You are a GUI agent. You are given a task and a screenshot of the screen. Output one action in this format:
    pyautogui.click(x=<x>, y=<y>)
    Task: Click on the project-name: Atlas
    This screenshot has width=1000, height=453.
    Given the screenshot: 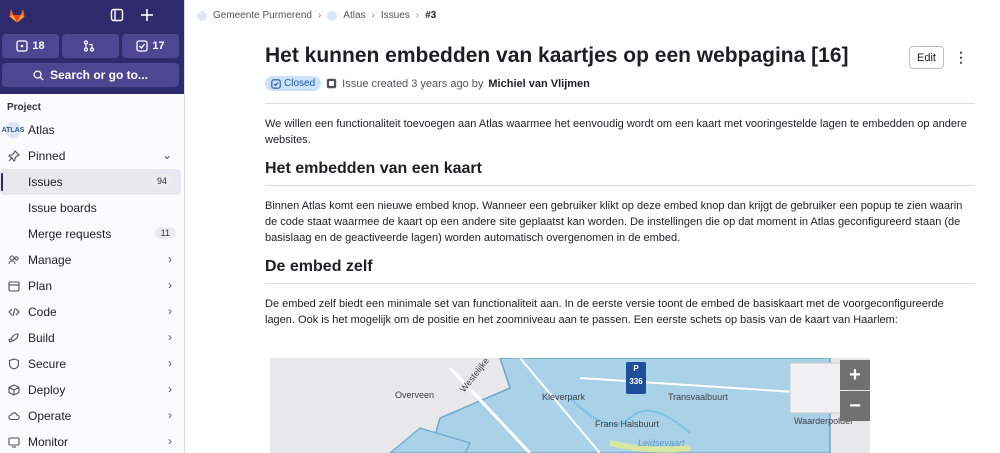 What is the action you would take?
    pyautogui.click(x=41, y=130)
    